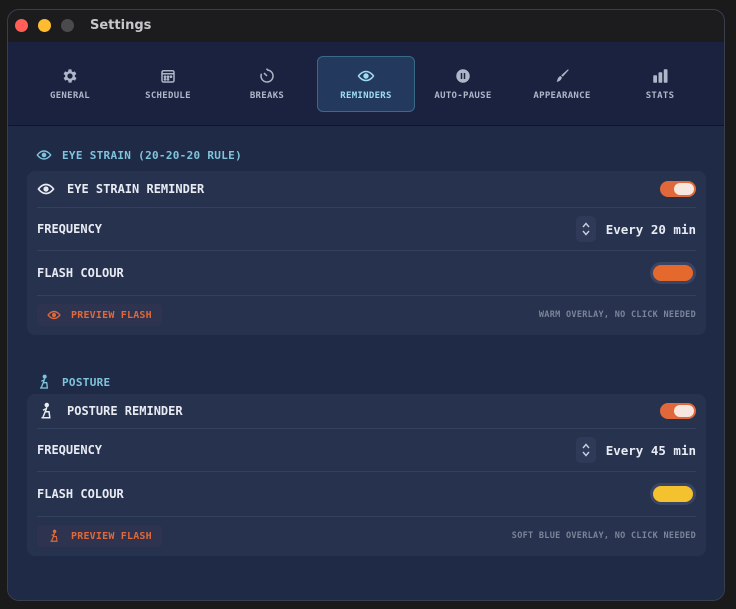  I want to click on eye-strain-toggle, so click(678, 189).